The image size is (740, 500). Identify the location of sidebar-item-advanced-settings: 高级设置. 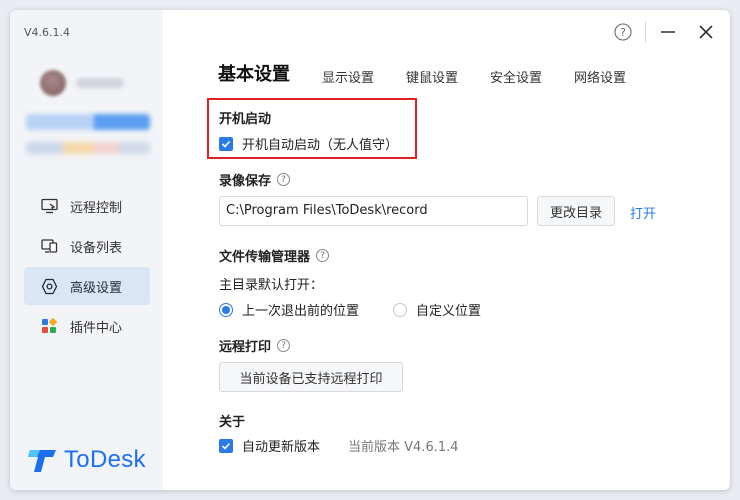
(87, 286).